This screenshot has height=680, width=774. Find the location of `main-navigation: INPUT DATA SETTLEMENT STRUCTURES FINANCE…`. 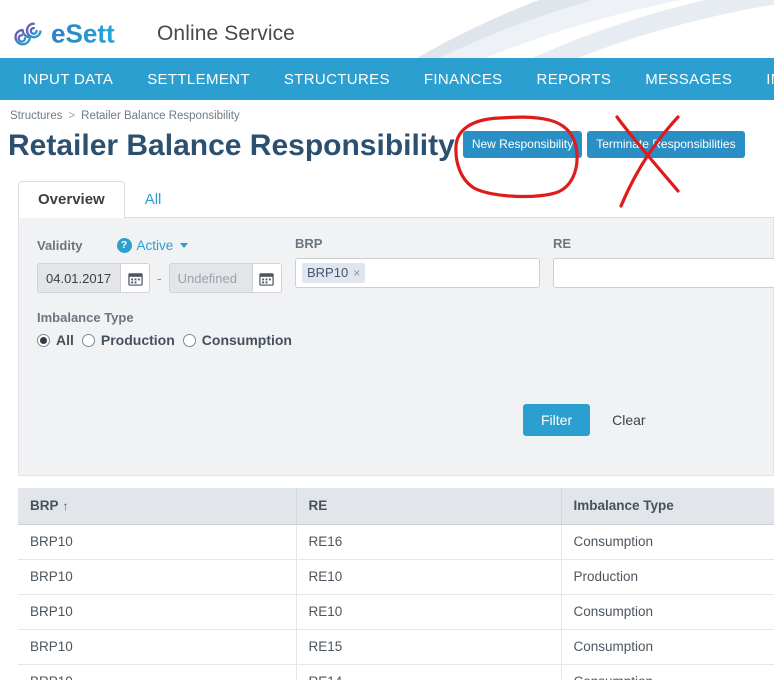

main-navigation: INPUT DATA SETTLEMENT STRUCTURES FINANCE… is located at coordinates (387, 79).